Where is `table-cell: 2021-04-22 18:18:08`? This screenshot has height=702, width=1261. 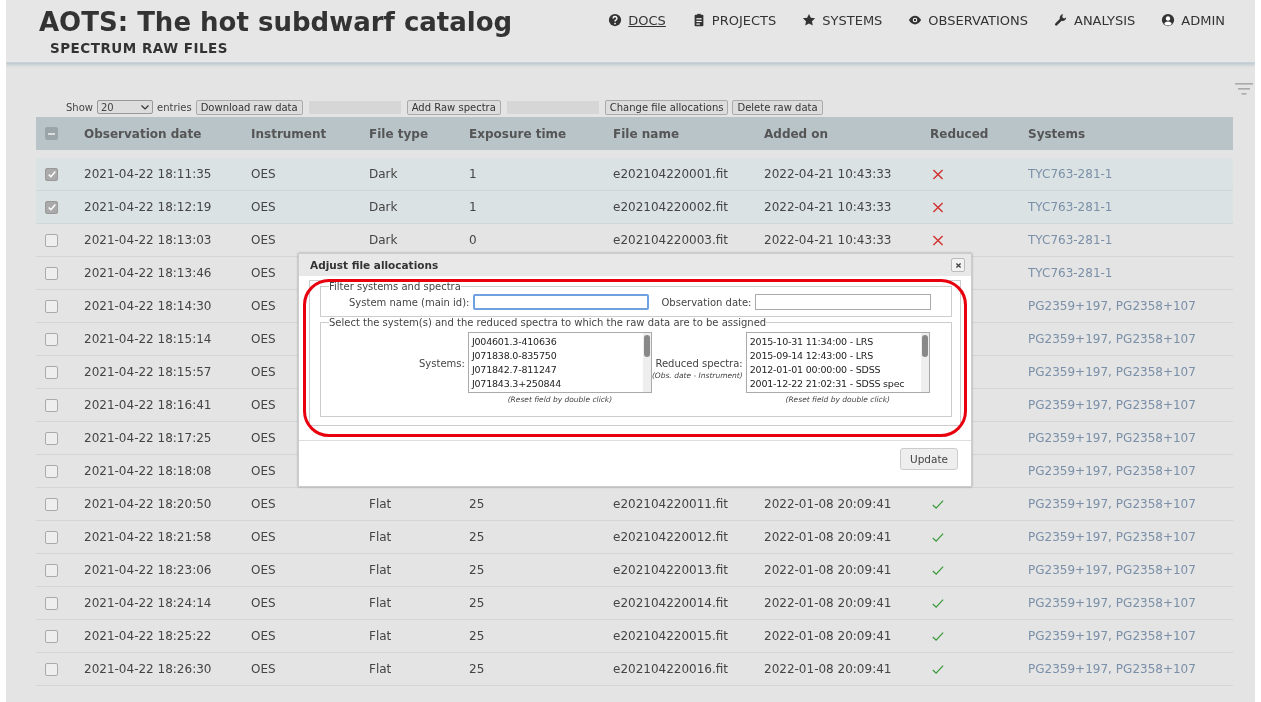 table-cell: 2021-04-22 18:18:08 is located at coordinates (148, 471).